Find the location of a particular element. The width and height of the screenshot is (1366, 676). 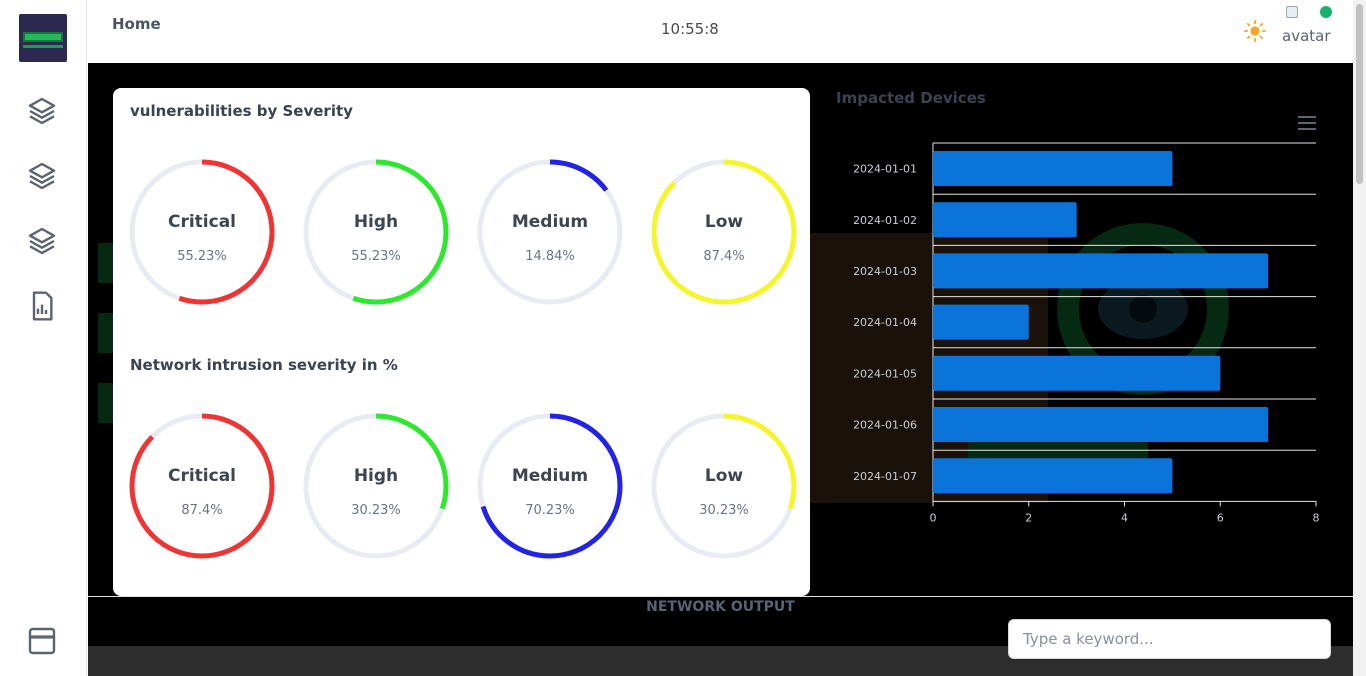

scrollbar is located at coordinates (1359, 338).